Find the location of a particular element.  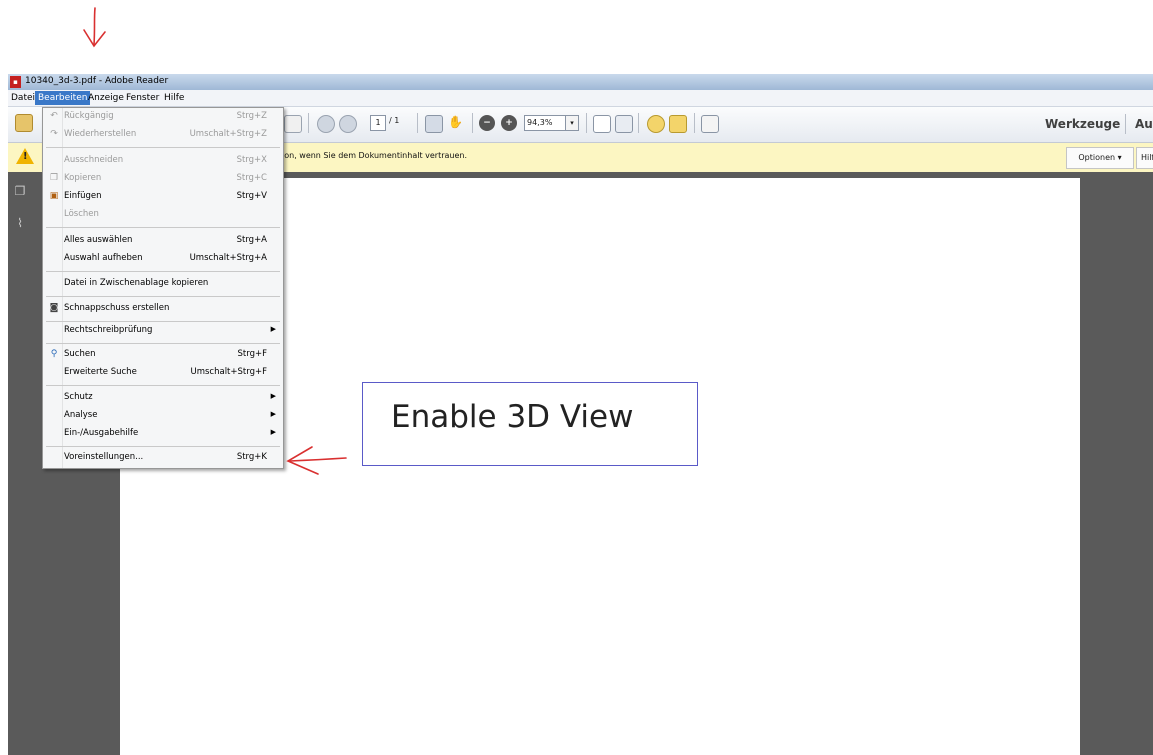

menu-item-deselect: Auswahl aufheben Umschalt+Strg+A is located at coordinates (163, 259).